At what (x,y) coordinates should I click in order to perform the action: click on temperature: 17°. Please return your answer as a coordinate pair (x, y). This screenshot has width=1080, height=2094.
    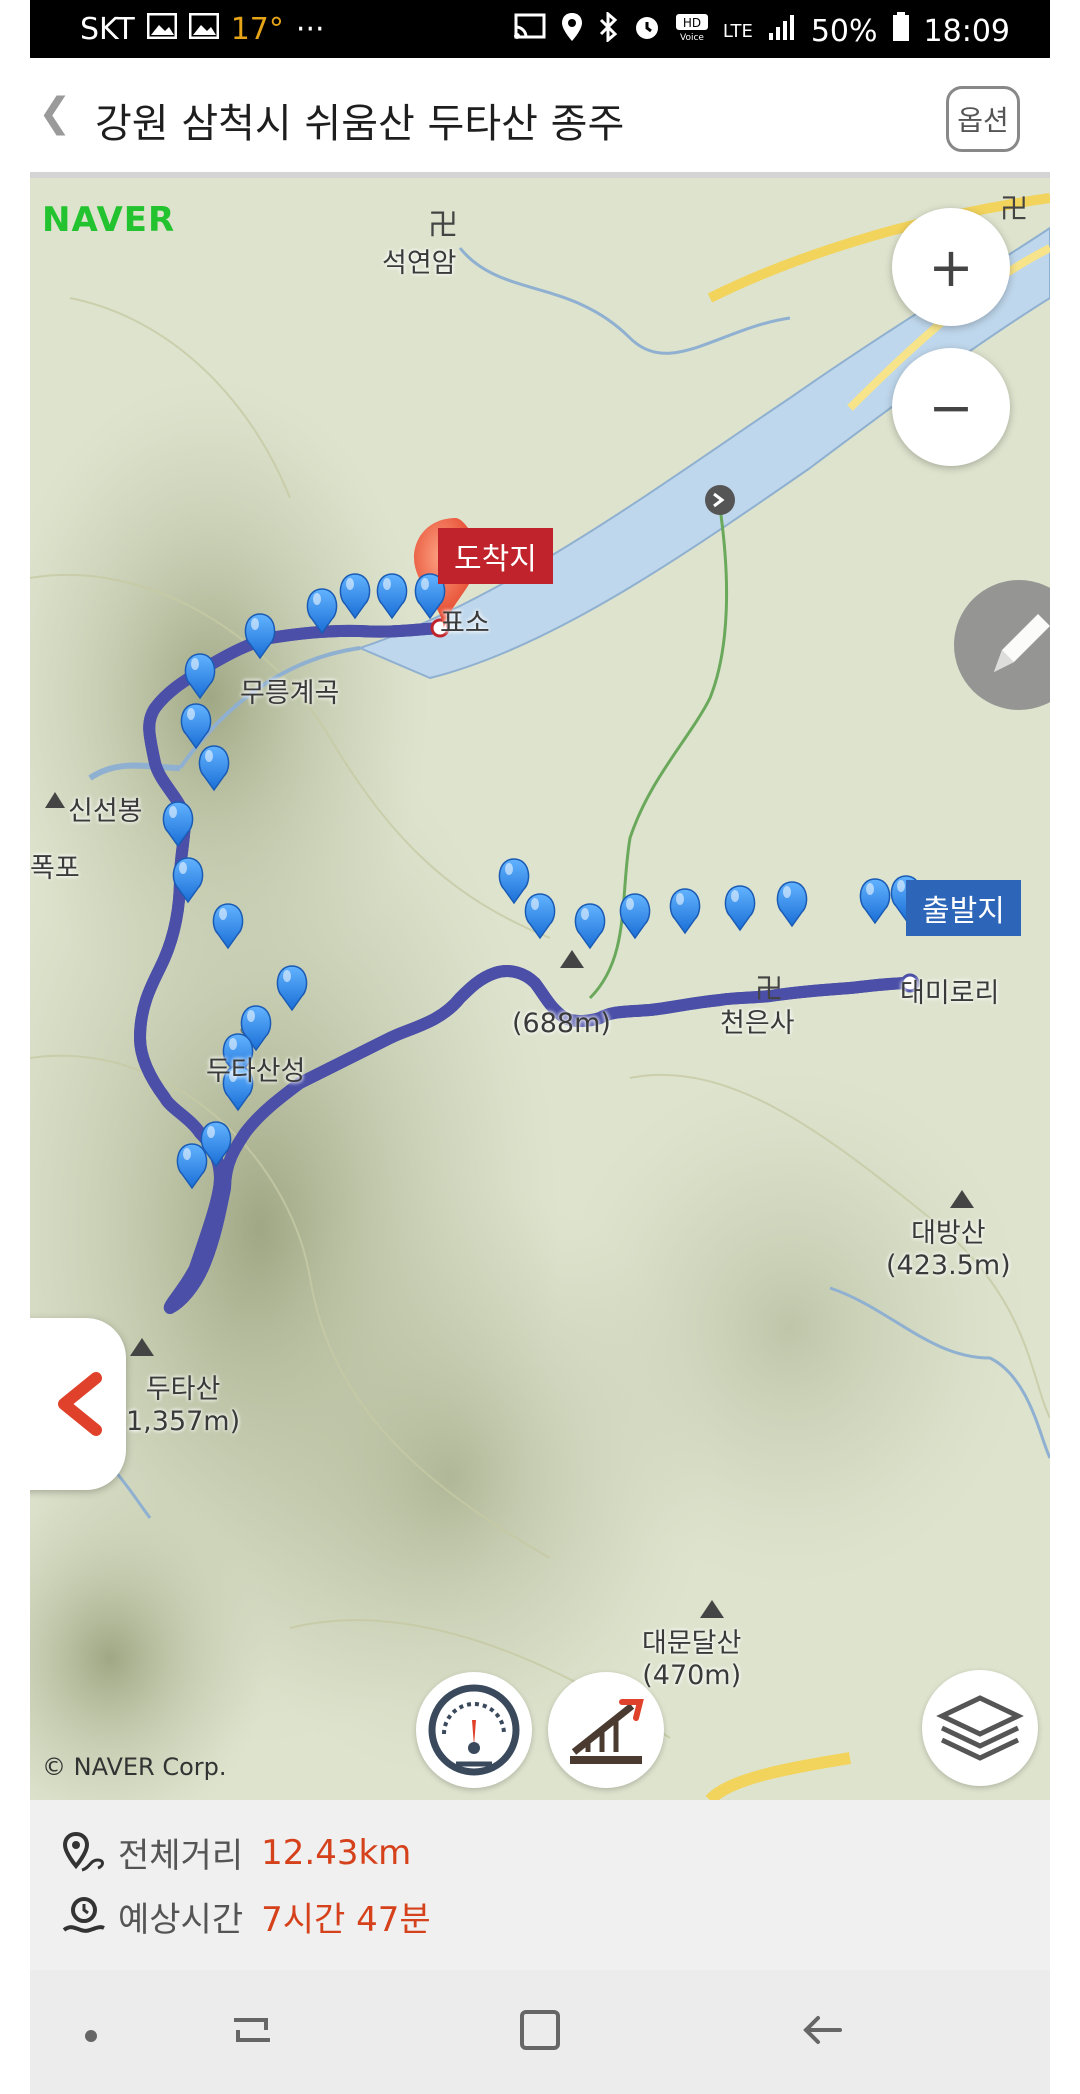
    Looking at the image, I should click on (257, 29).